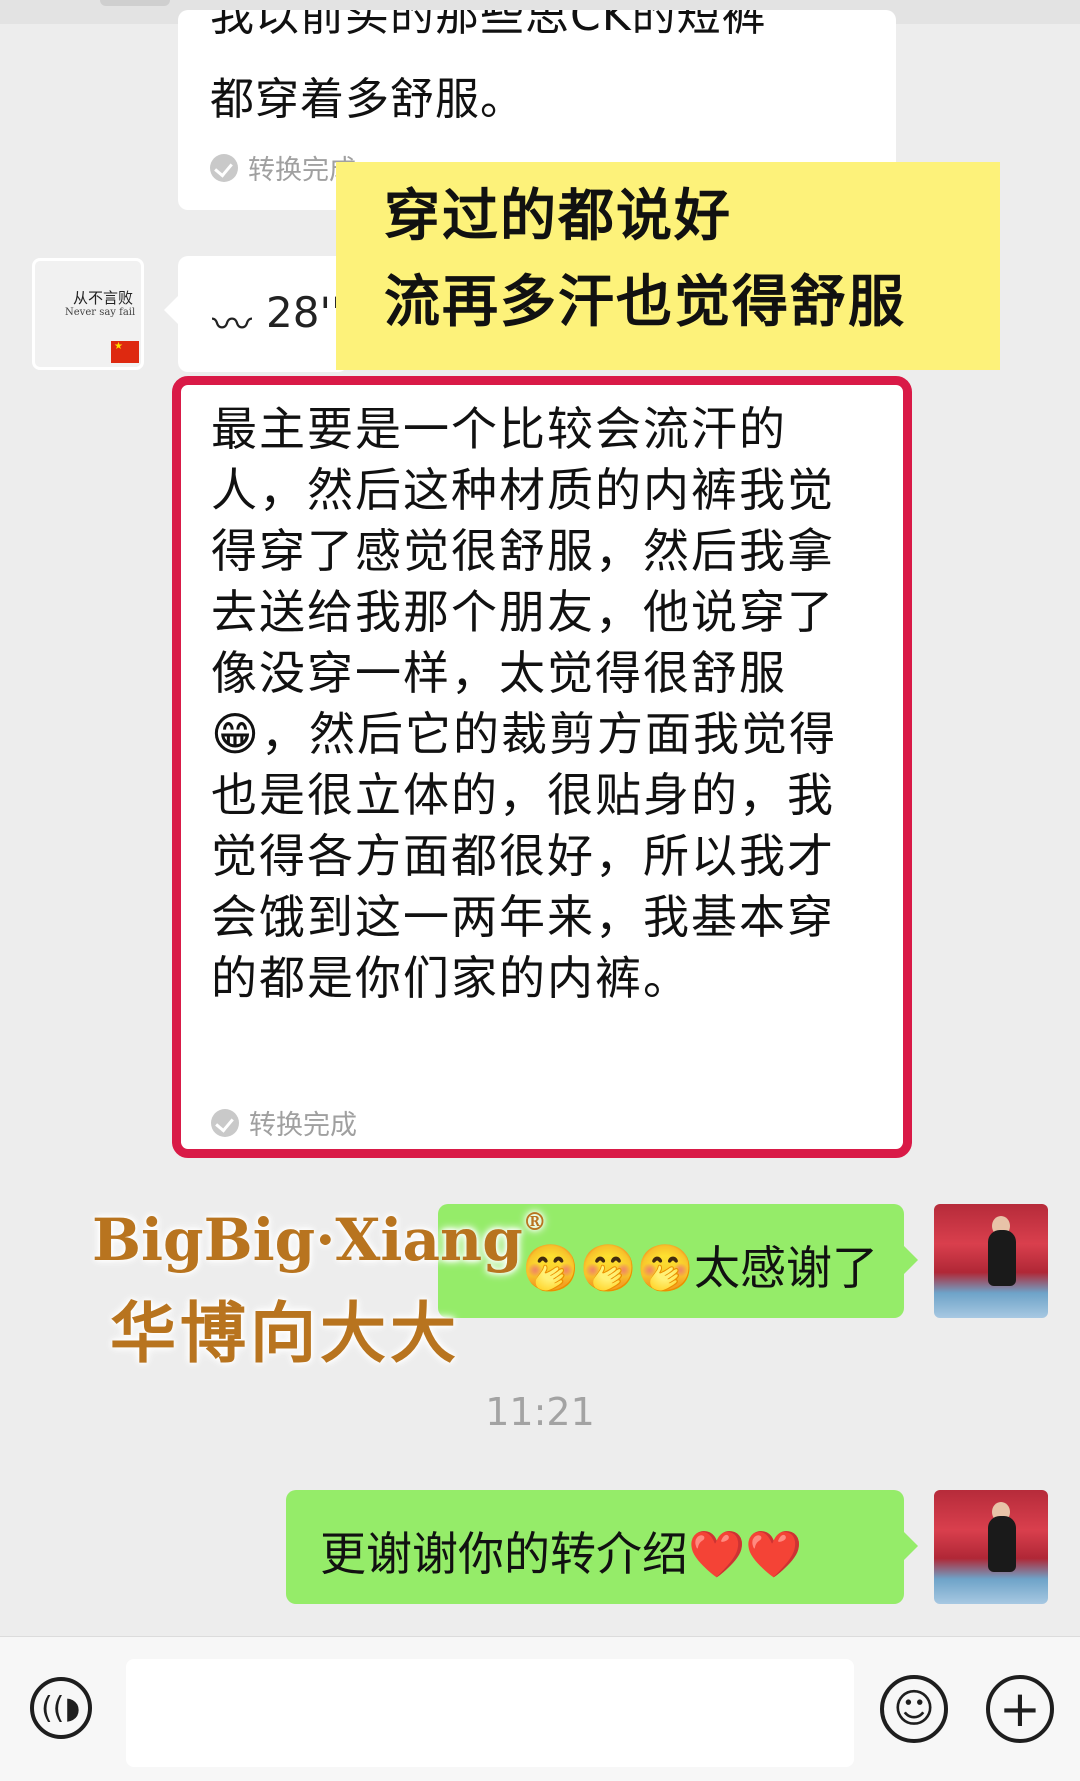  What do you see at coordinates (304, 312) in the screenshot?
I see `voice-duration: 28''` at bounding box center [304, 312].